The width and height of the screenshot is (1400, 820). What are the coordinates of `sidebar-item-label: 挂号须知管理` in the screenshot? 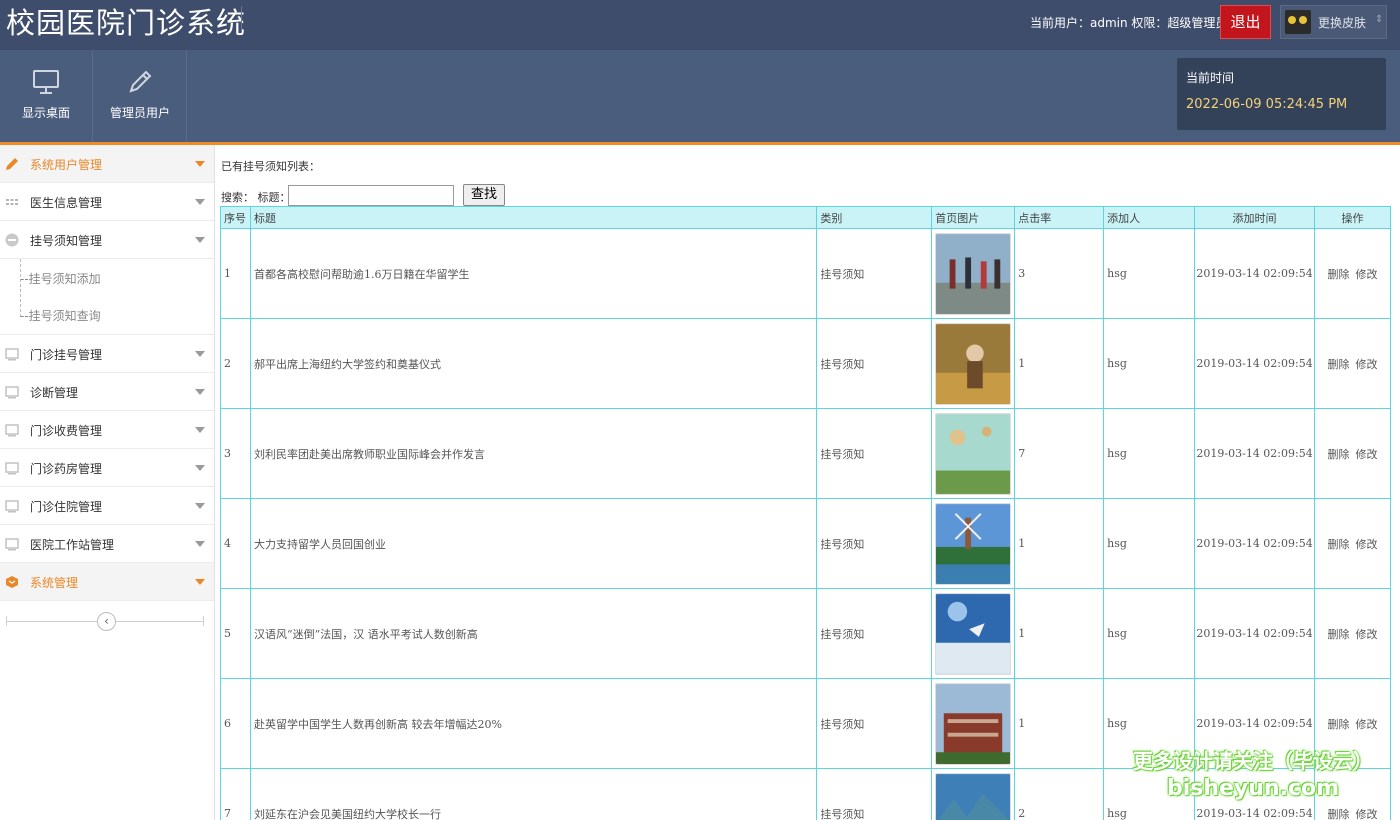 It's located at (66, 241).